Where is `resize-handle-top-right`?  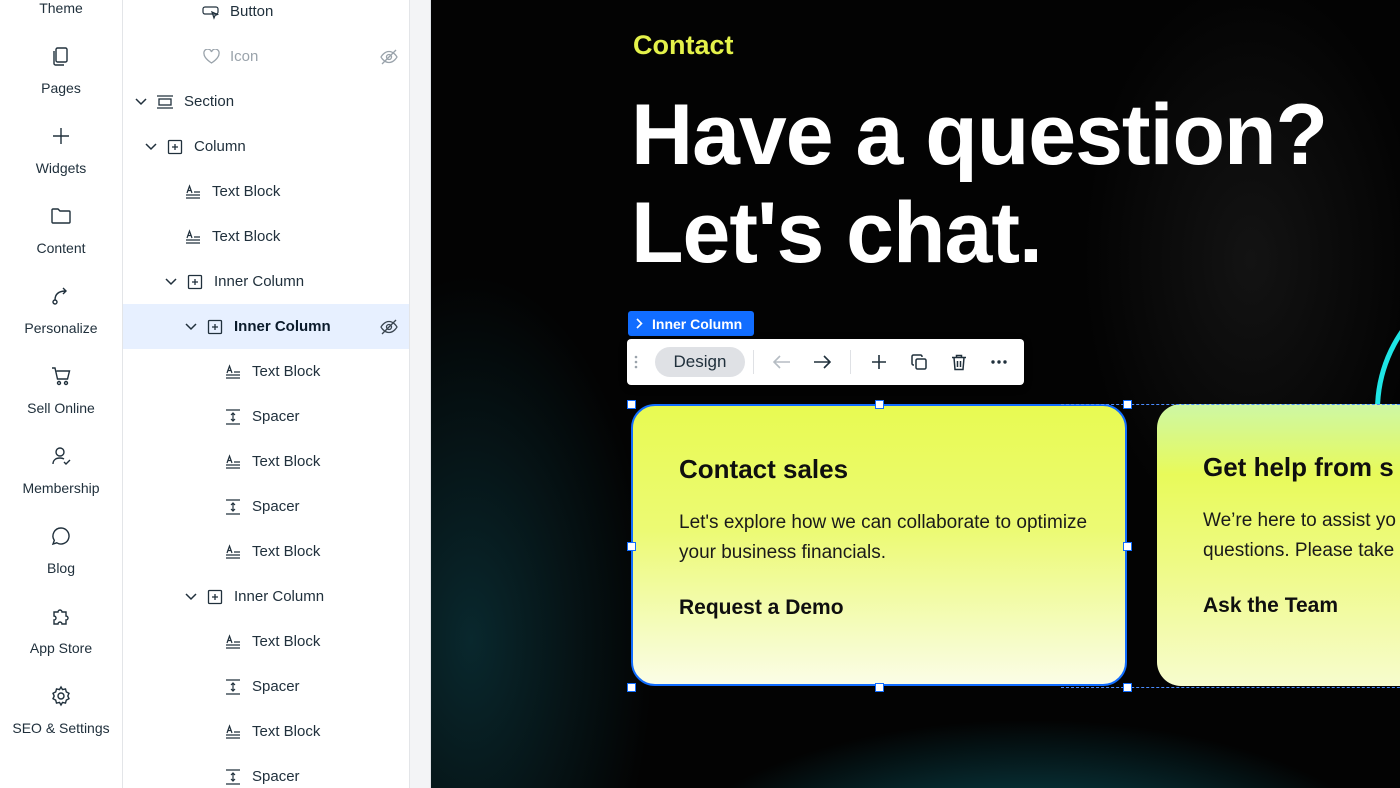
resize-handle-top-right is located at coordinates (1127, 404).